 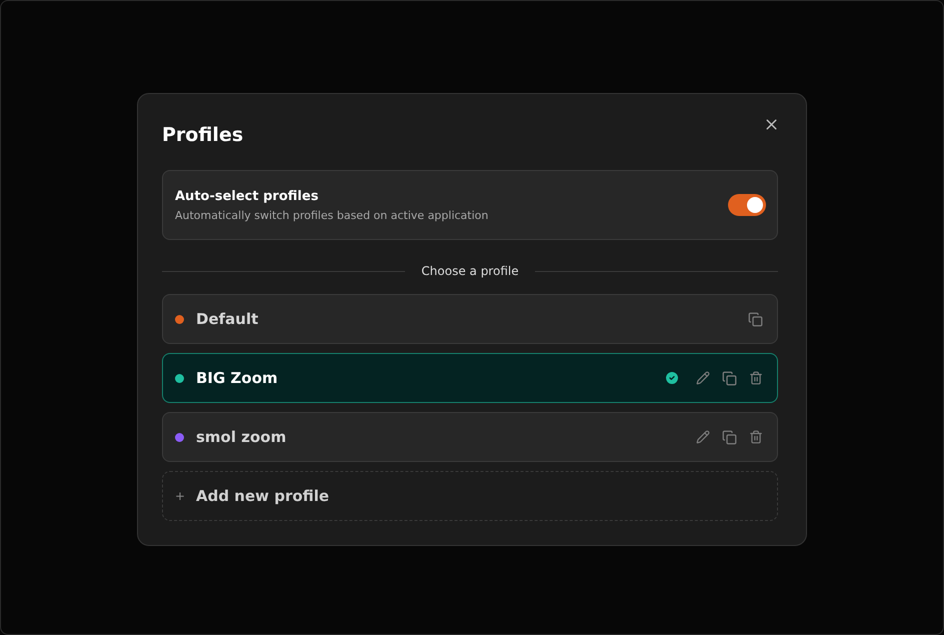 I want to click on profile-name: smol zoom, so click(x=242, y=437).